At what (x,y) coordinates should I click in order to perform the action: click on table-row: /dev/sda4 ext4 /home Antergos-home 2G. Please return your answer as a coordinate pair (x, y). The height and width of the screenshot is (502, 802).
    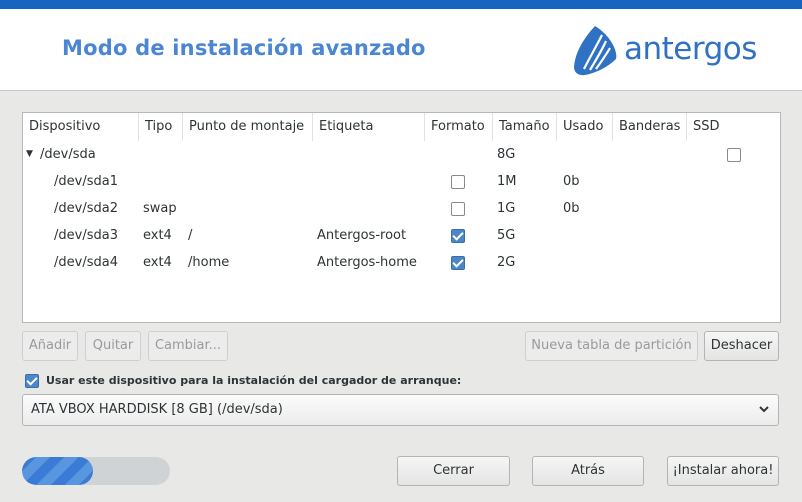
    Looking at the image, I should click on (401, 262).